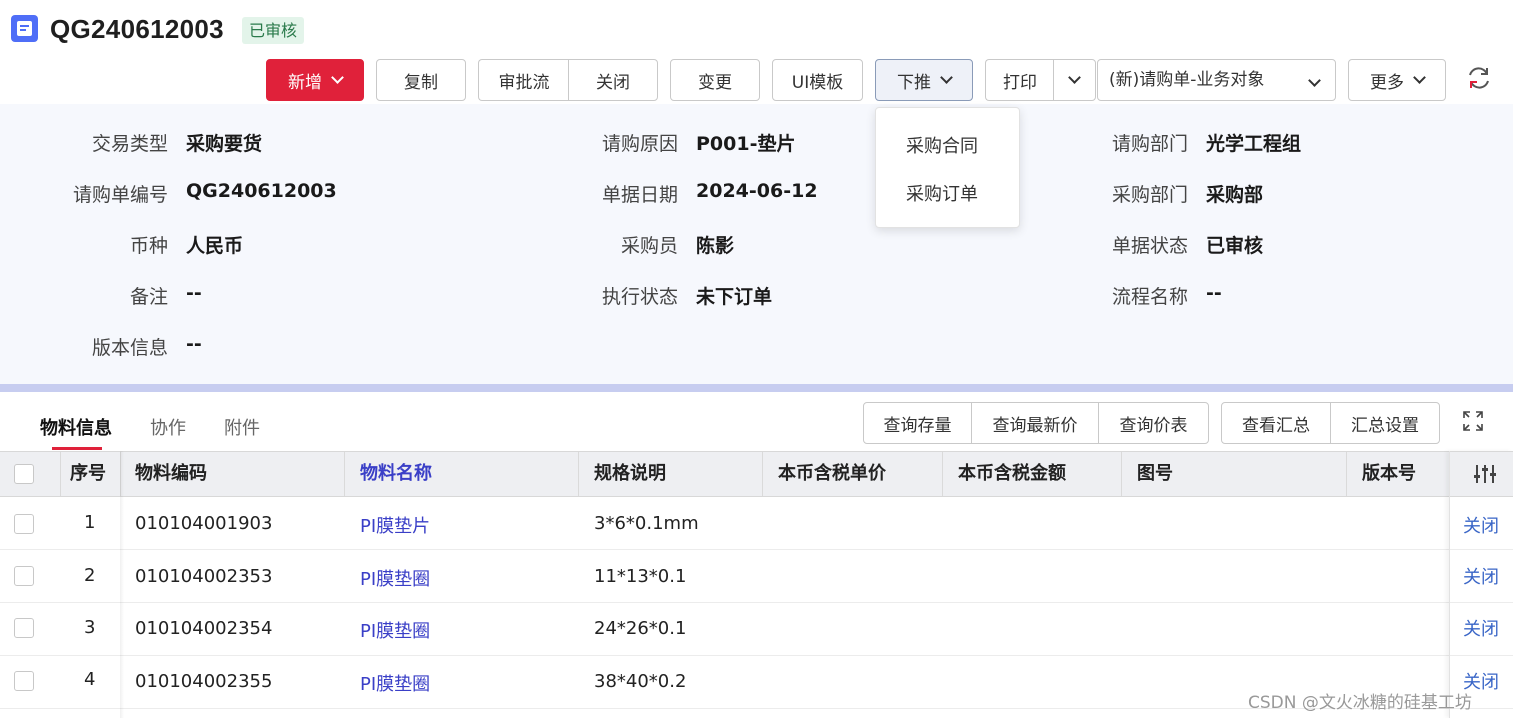 Image resolution: width=1513 pixels, height=718 pixels. Describe the element at coordinates (148, 246) in the screenshot. I see `currency-label: 币种` at that location.